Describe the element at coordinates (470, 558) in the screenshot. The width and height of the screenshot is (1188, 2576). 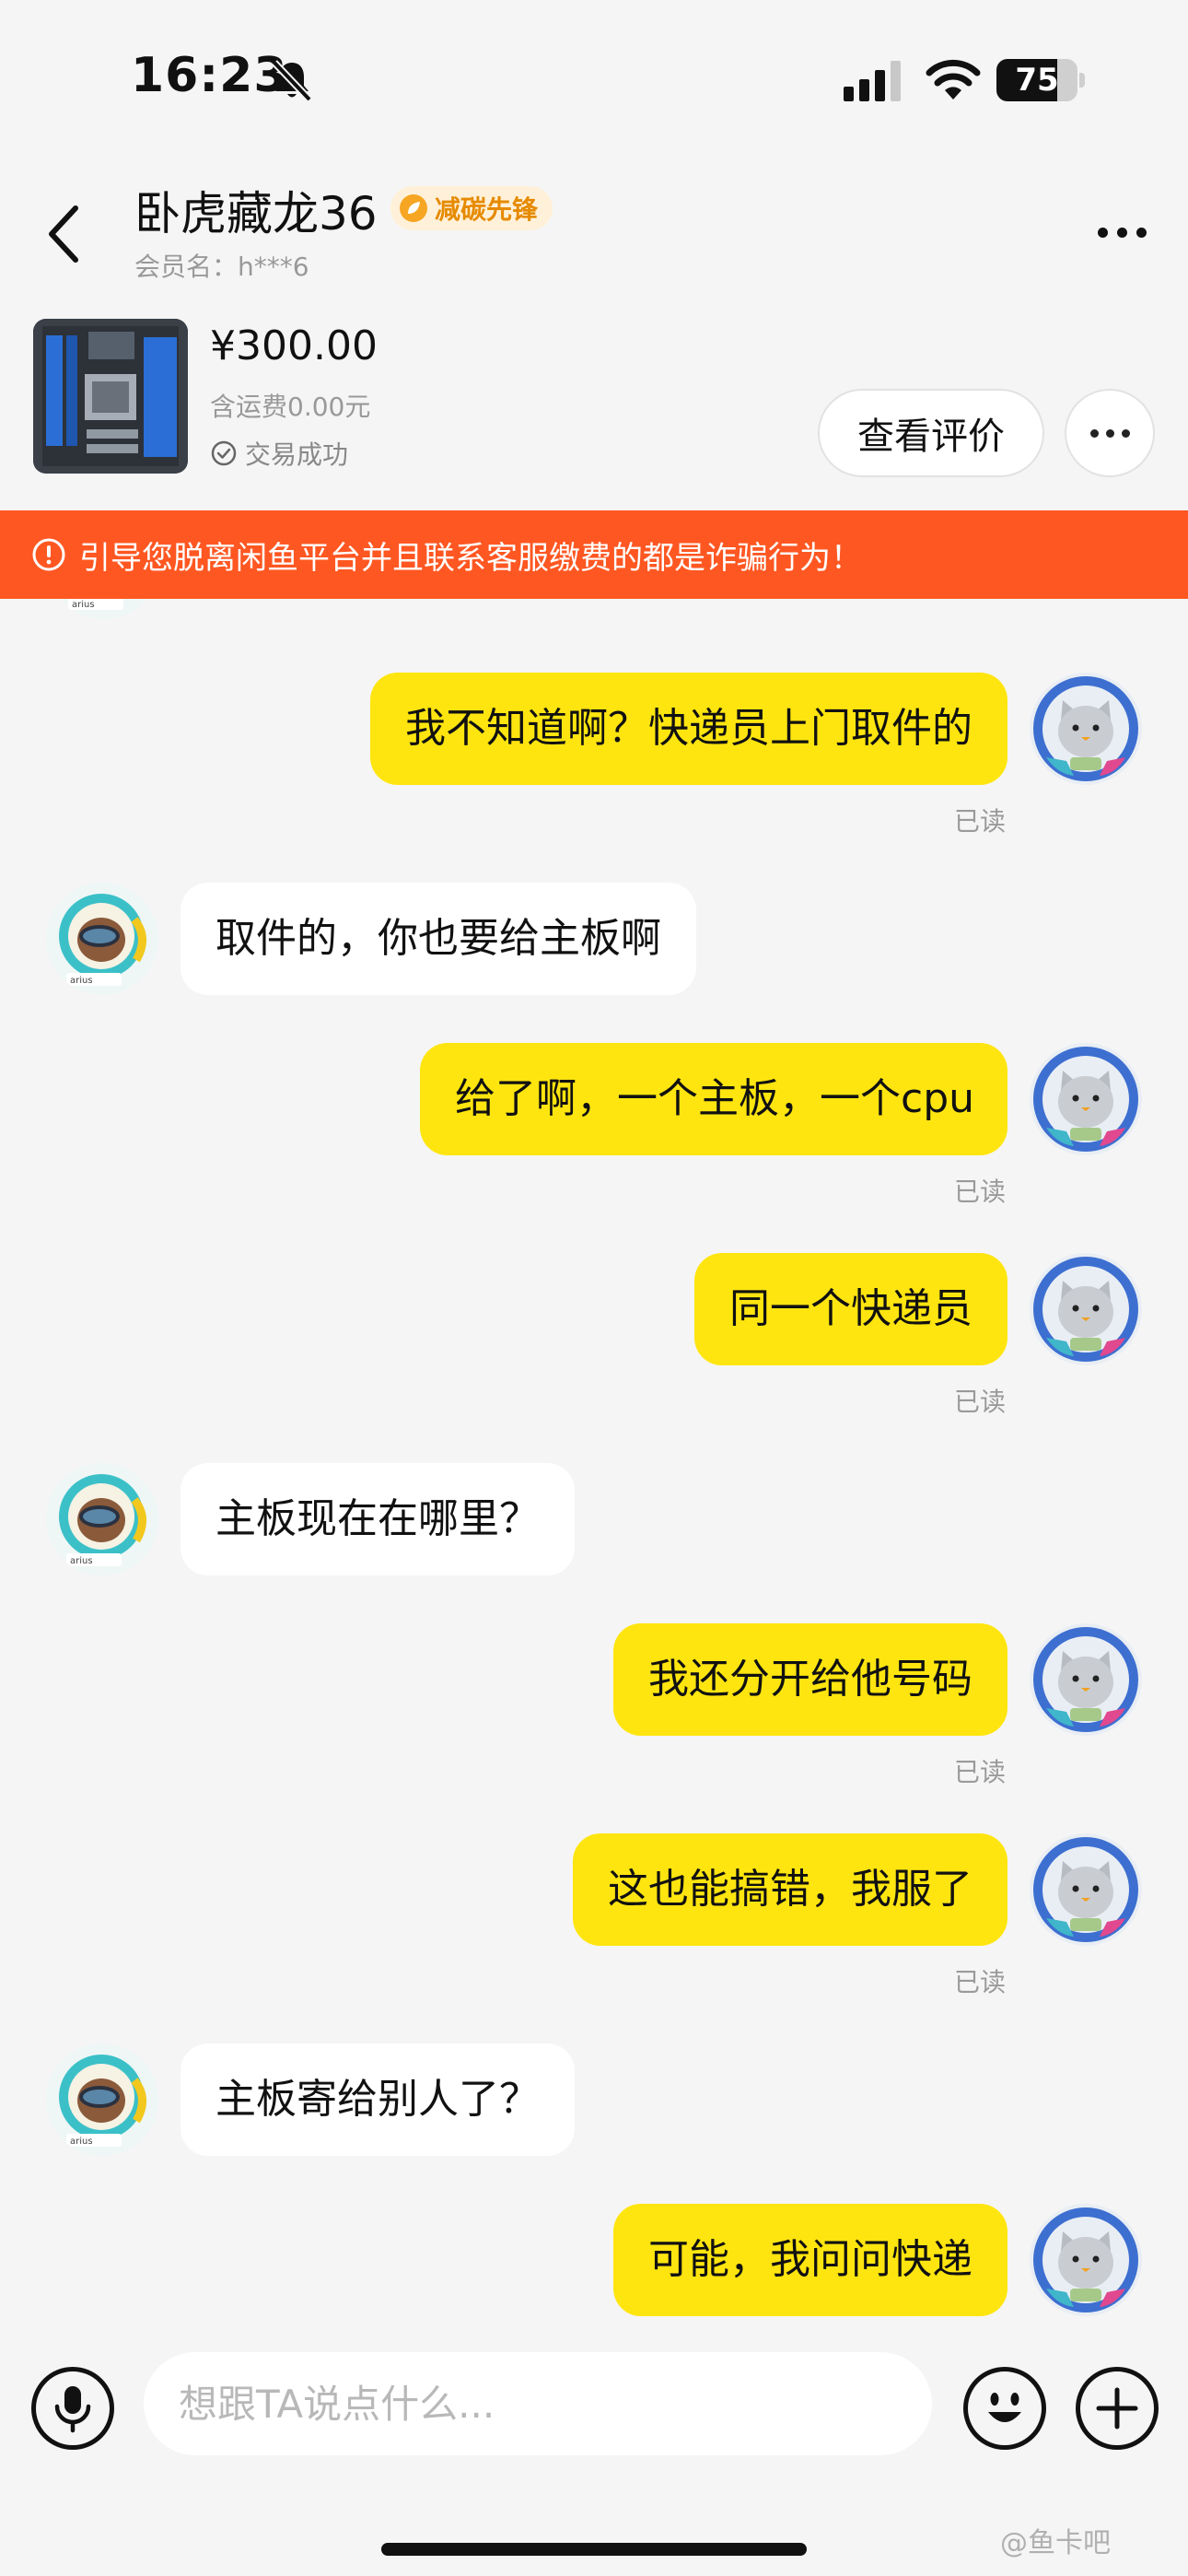
I see `warning-text: 引导您脱离闲鱼平台并且联系客服缴费的都是诈骗行为！` at that location.